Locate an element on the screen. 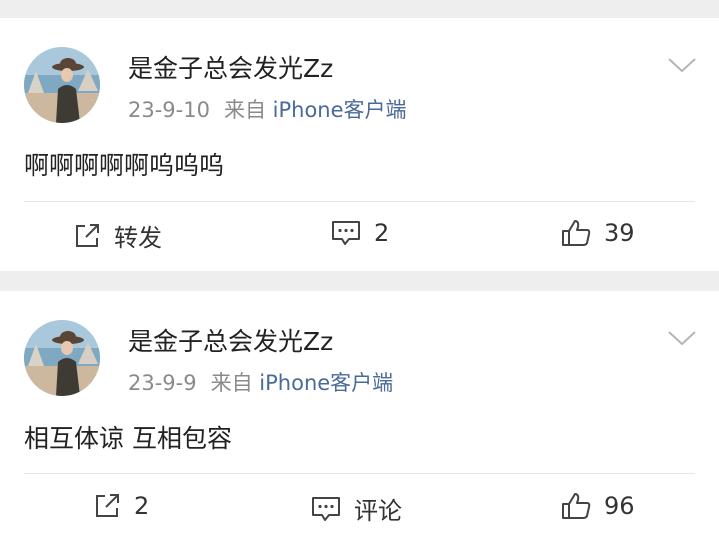 The image size is (719, 546). comment-button: 2 is located at coordinates (359, 233).